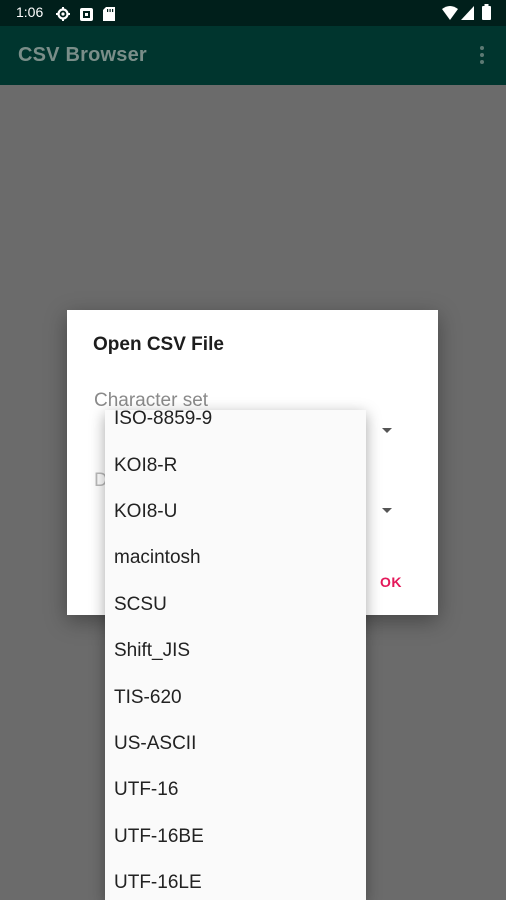 This screenshot has height=900, width=506. What do you see at coordinates (235, 465) in the screenshot?
I see `charset-option-koi8-r: KOI8-R` at bounding box center [235, 465].